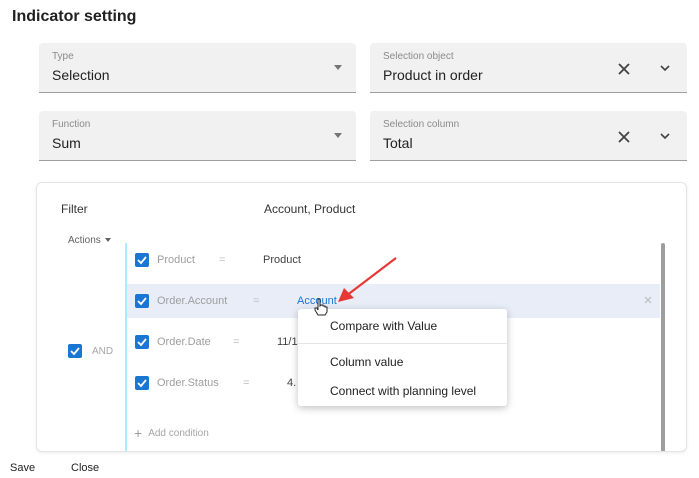 This screenshot has width=699, height=478. I want to click on dialog-title: Indicator setting, so click(74, 16).